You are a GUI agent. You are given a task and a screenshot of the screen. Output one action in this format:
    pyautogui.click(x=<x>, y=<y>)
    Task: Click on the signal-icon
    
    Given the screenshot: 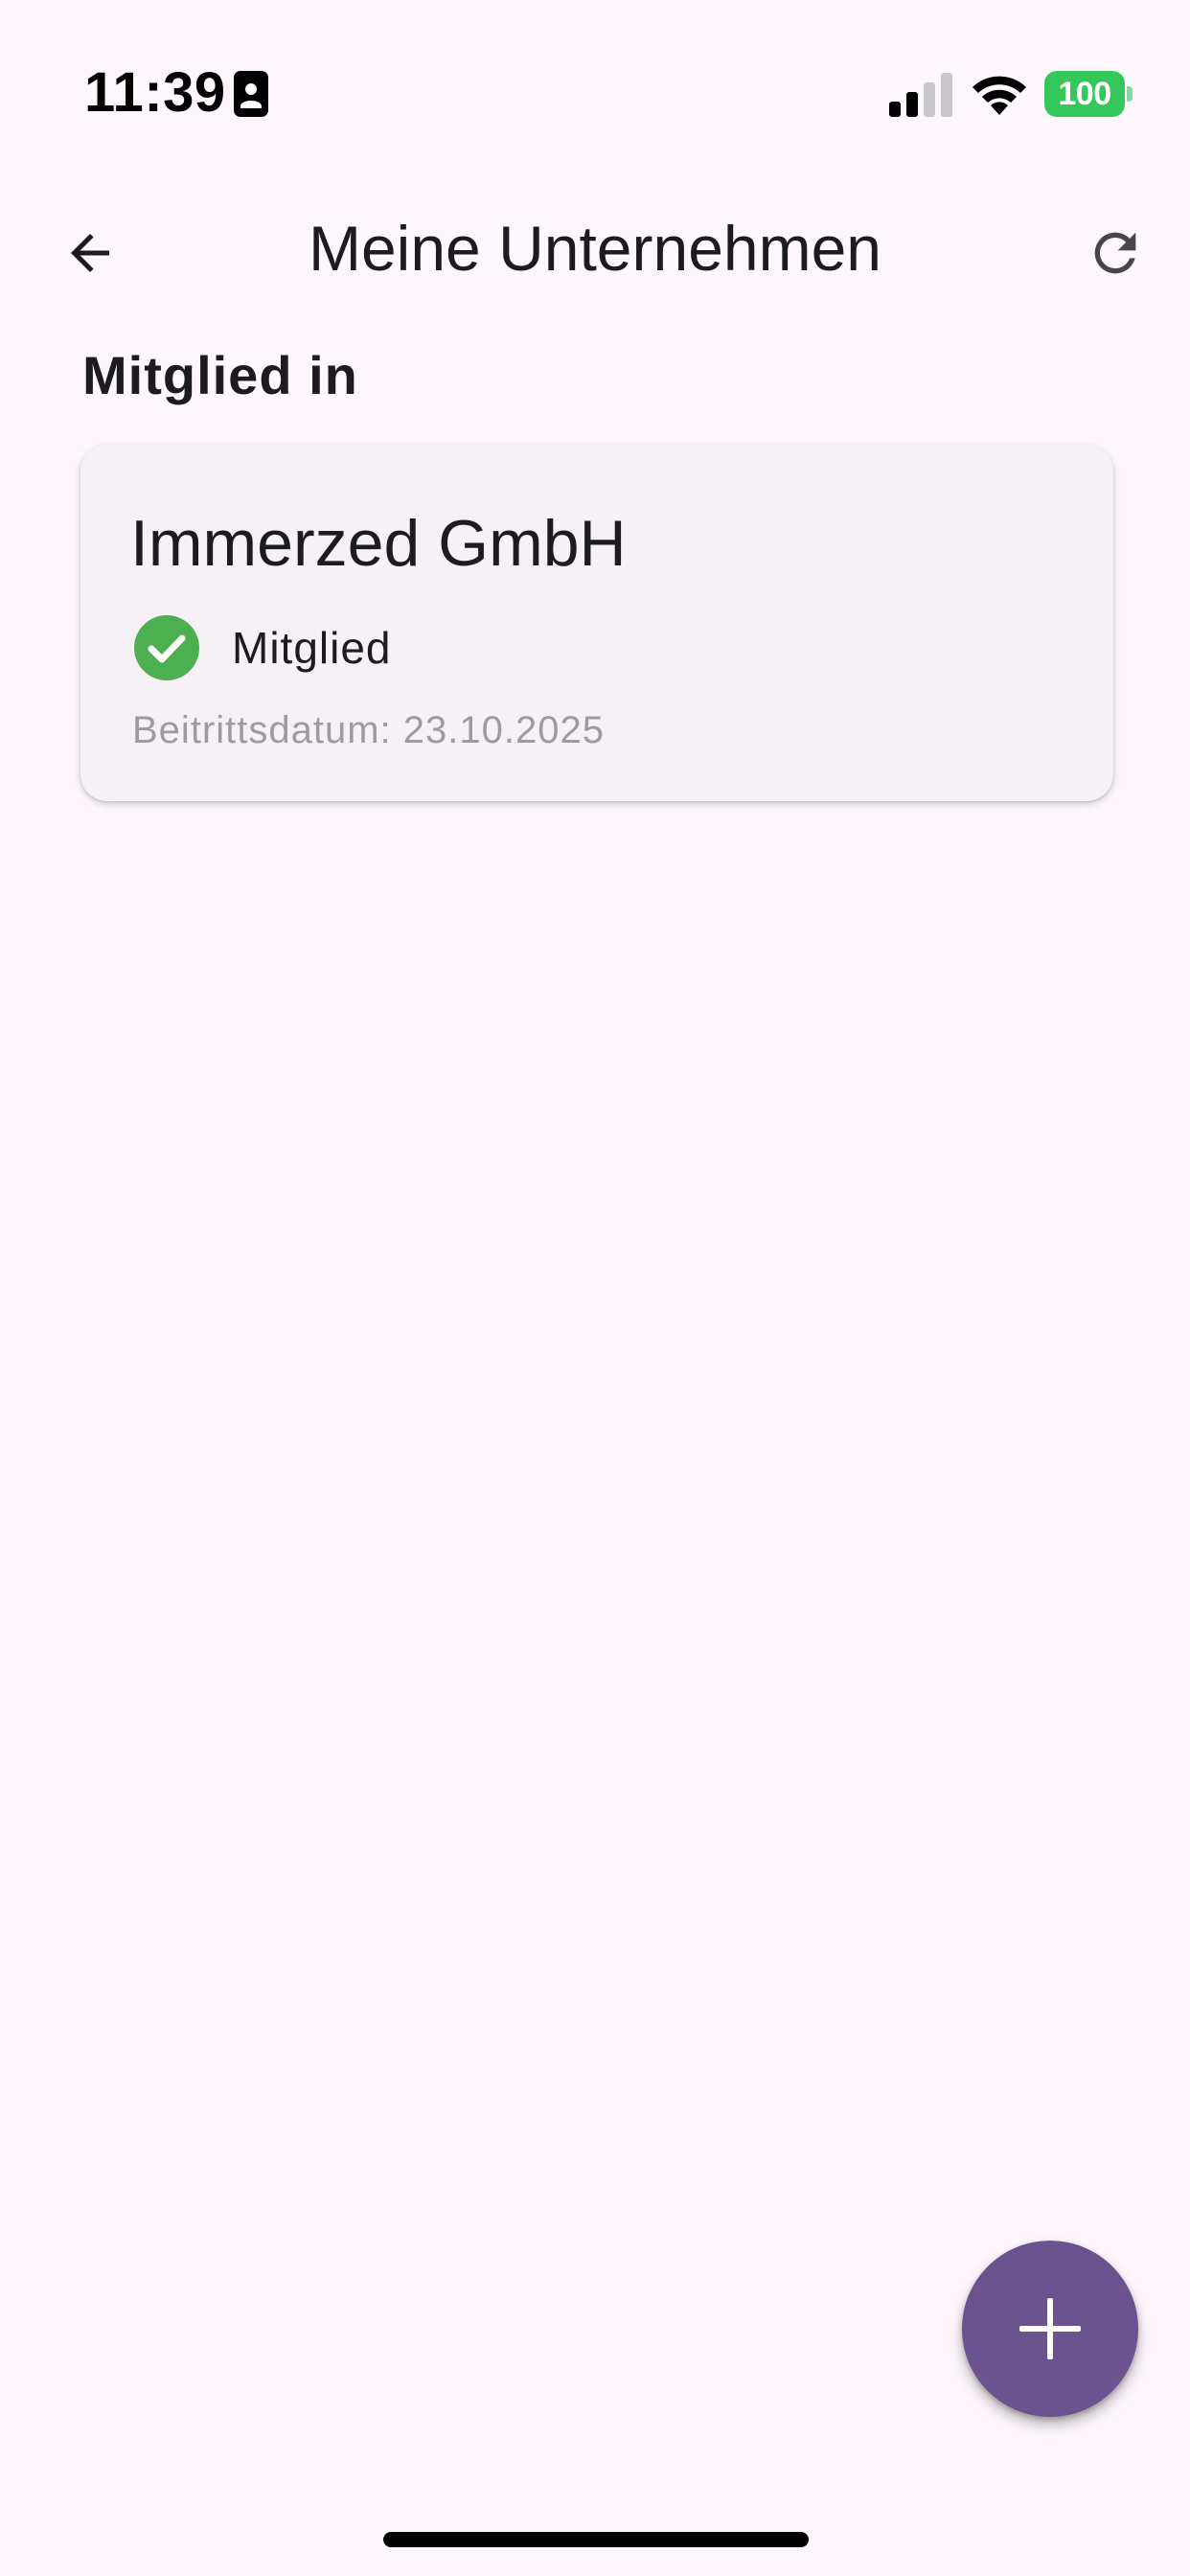 What is the action you would take?
    pyautogui.click(x=921, y=95)
    